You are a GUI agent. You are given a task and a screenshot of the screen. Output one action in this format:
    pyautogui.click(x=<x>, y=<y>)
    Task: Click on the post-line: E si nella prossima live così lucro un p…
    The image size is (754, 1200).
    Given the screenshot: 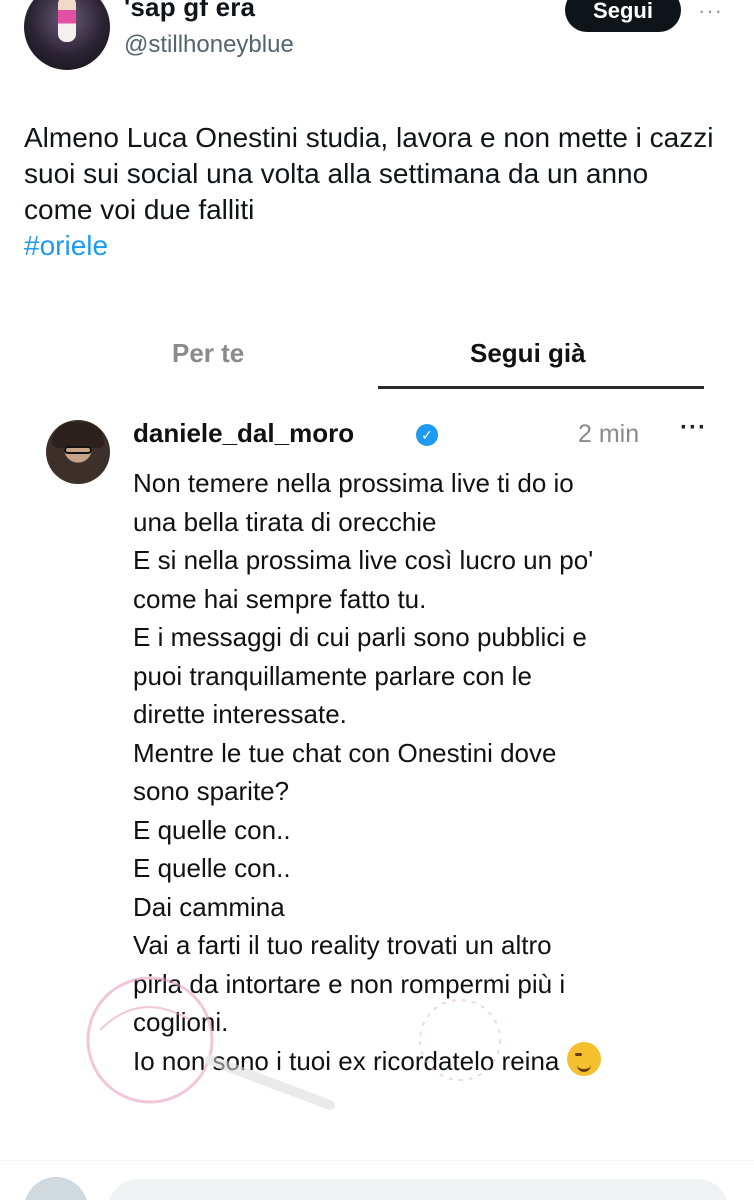 What is the action you would take?
    pyautogui.click(x=363, y=560)
    